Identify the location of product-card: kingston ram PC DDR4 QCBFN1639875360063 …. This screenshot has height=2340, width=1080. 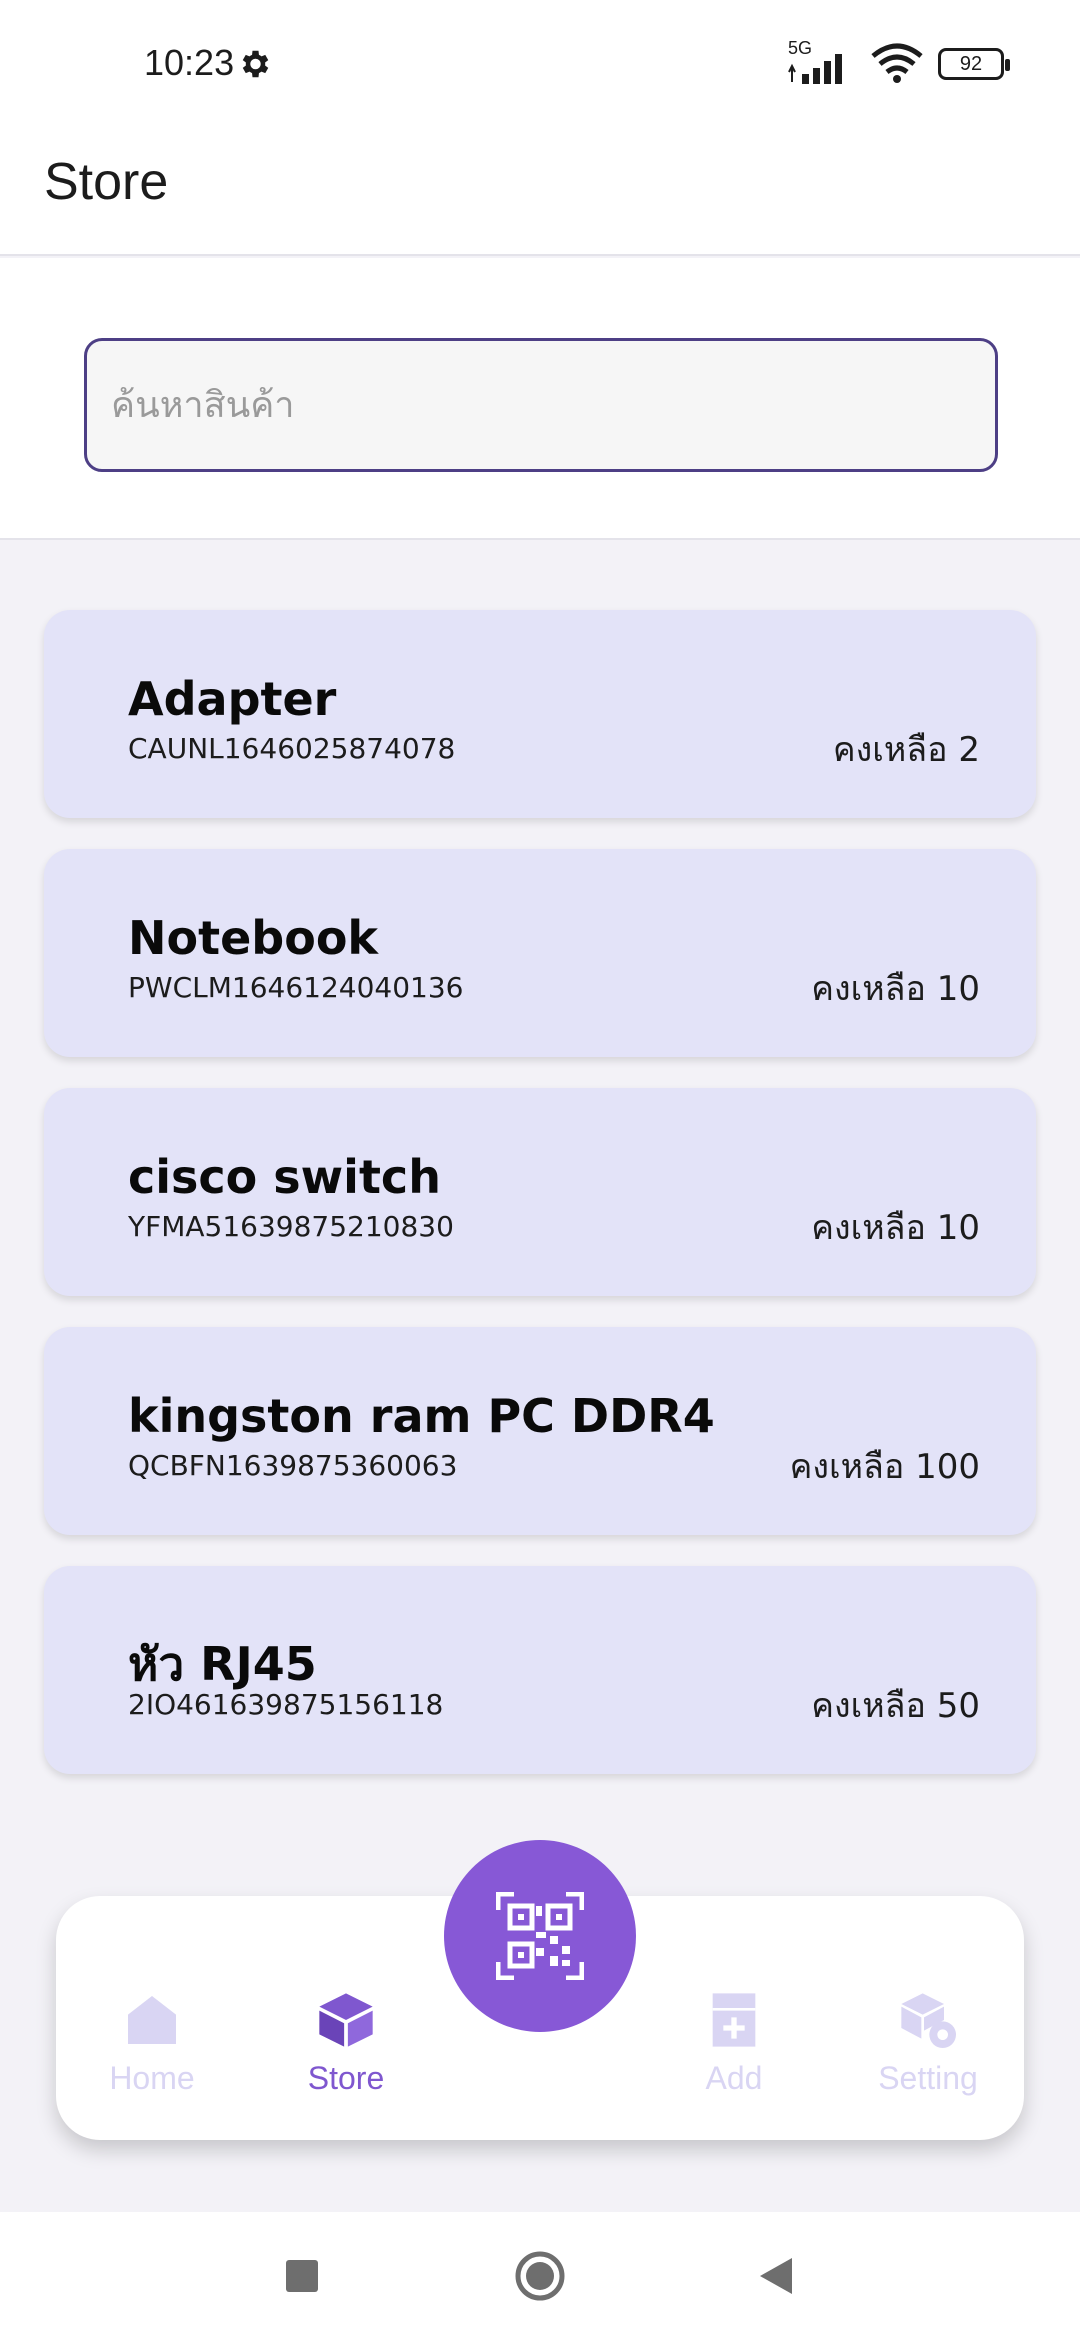
(540, 1431).